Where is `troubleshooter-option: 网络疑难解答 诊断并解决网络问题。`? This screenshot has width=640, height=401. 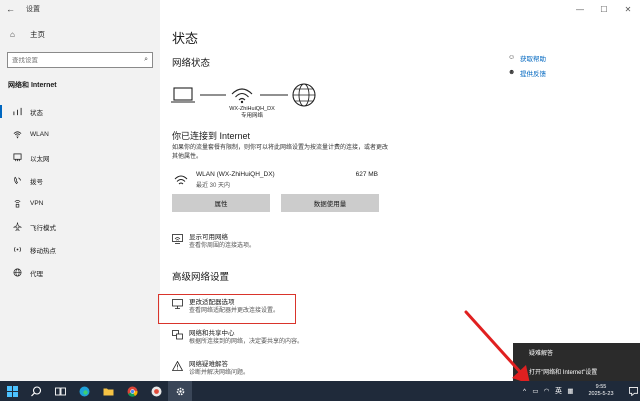 troubleshooter-option: 网络疑难解答 诊断并解决网络问题。 is located at coordinates (210, 368).